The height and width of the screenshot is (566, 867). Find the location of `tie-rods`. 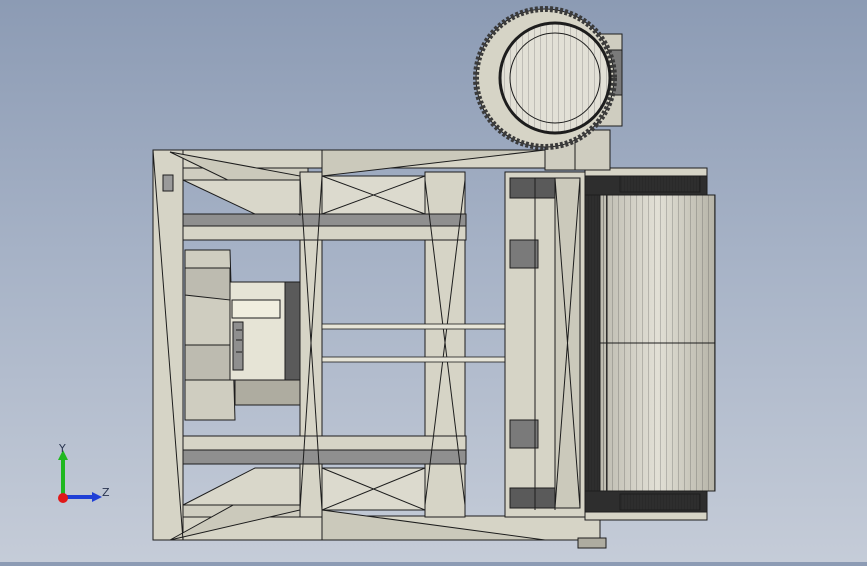

tie-rods is located at coordinates (417, 343).